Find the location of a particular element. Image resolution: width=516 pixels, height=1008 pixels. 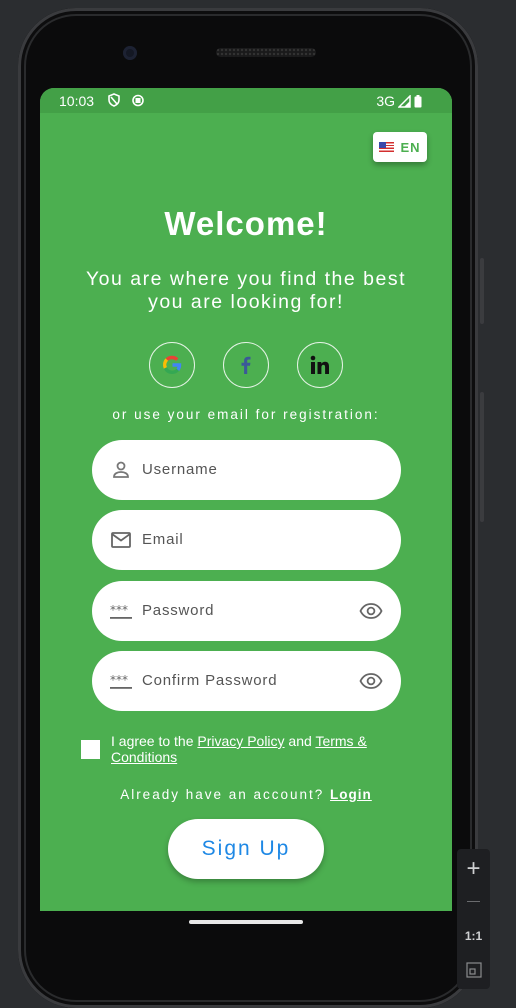

linkedin-signin-button is located at coordinates (320, 365).